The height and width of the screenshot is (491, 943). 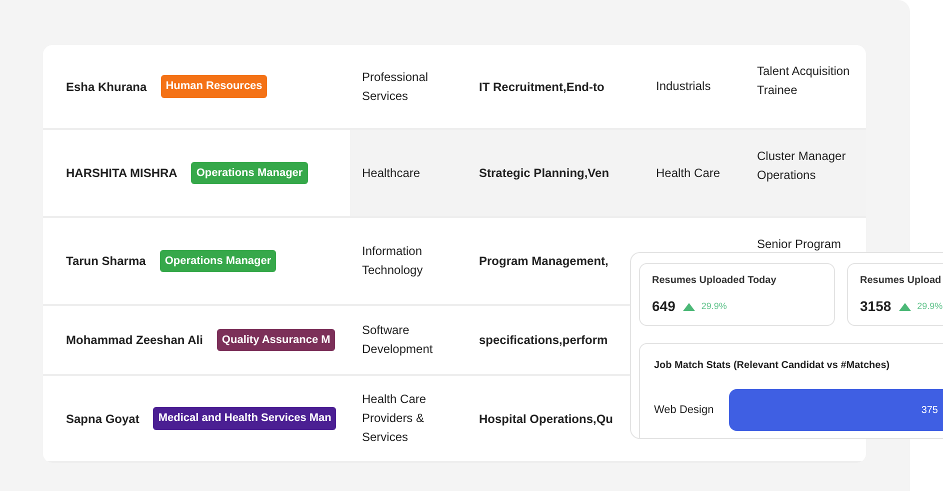 I want to click on table-cell-text: Professional Services, so click(x=396, y=86).